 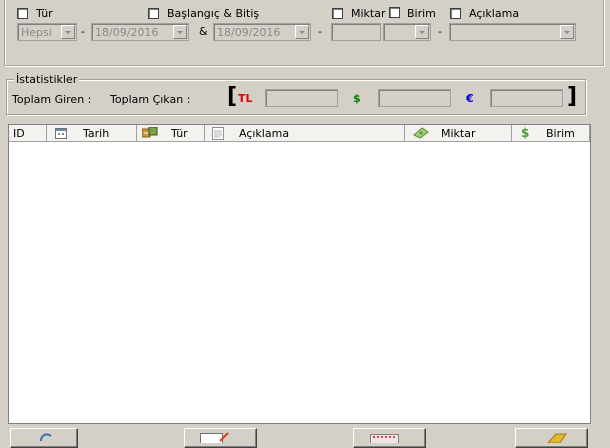 What do you see at coordinates (407, 32) in the screenshot?
I see `birim-combo` at bounding box center [407, 32].